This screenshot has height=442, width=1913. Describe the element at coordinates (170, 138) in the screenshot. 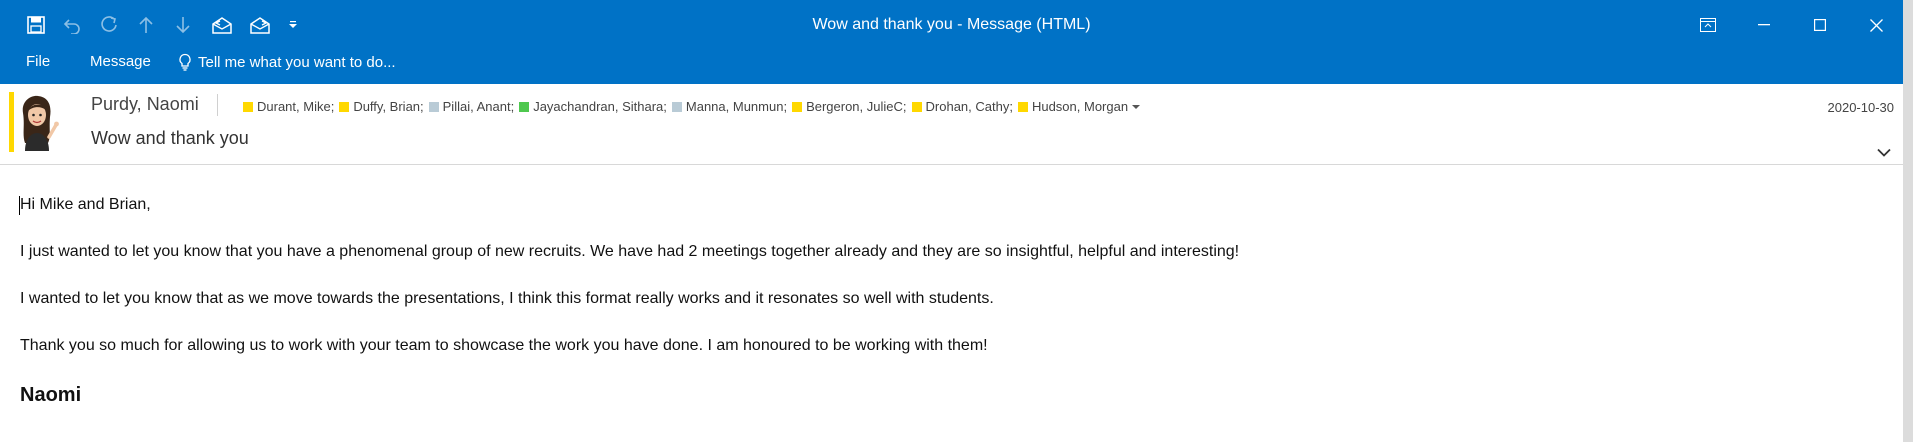

I see `message-subject: Wow and thank you` at that location.